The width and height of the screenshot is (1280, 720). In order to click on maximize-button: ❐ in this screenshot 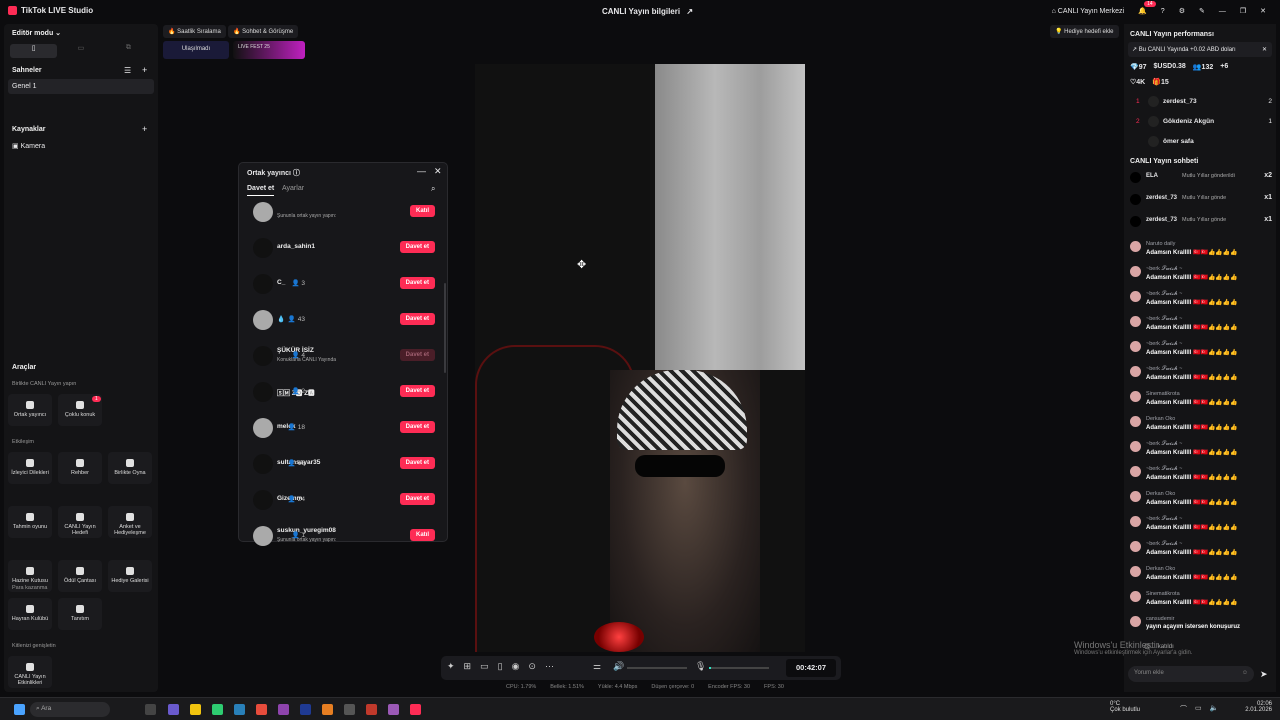, I will do `click(1243, 11)`.